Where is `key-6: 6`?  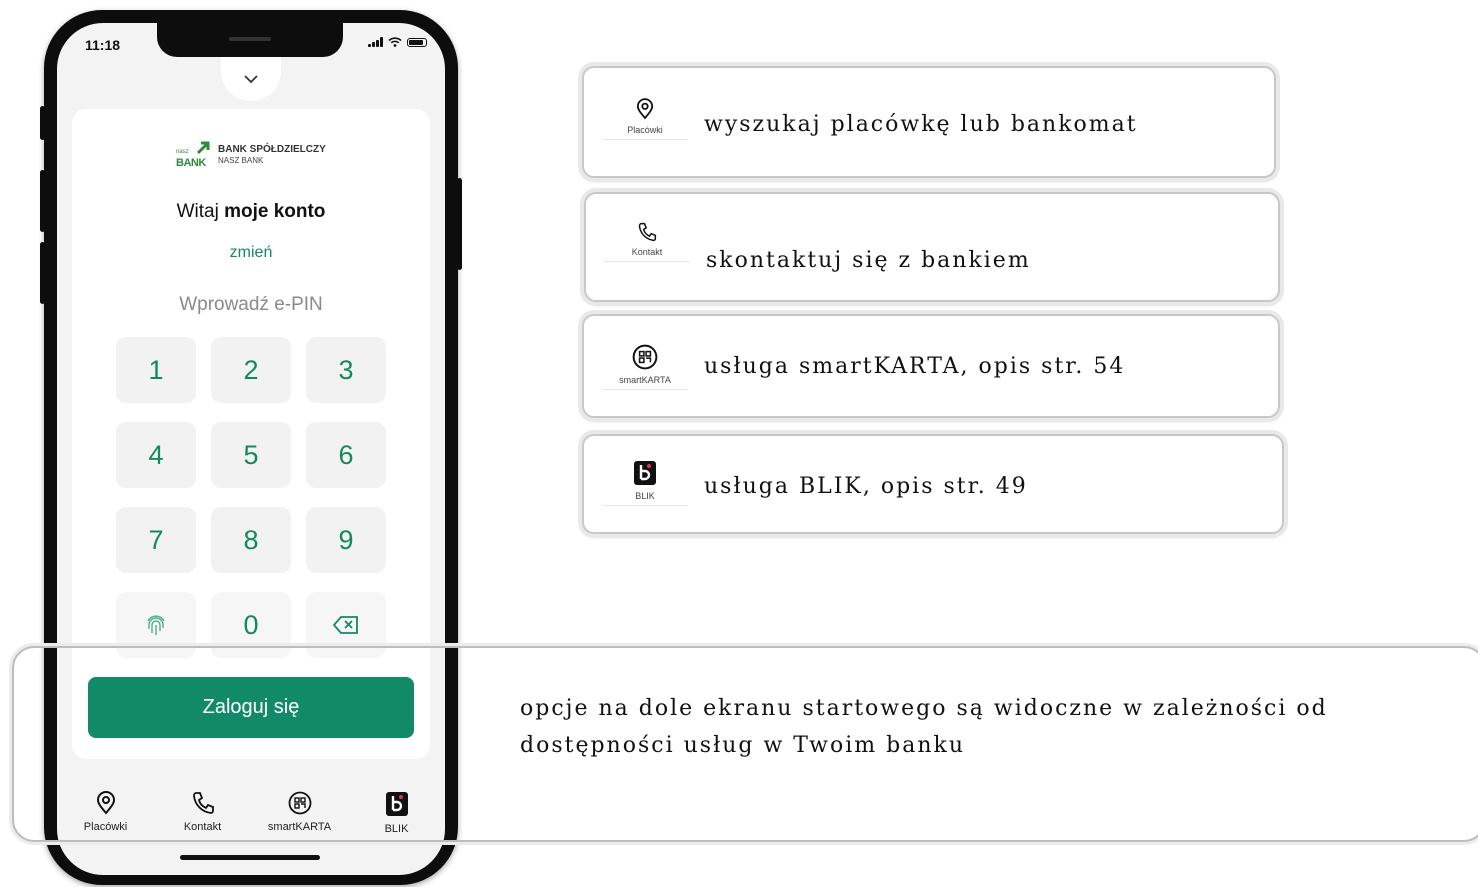
key-6: 6 is located at coordinates (346, 455).